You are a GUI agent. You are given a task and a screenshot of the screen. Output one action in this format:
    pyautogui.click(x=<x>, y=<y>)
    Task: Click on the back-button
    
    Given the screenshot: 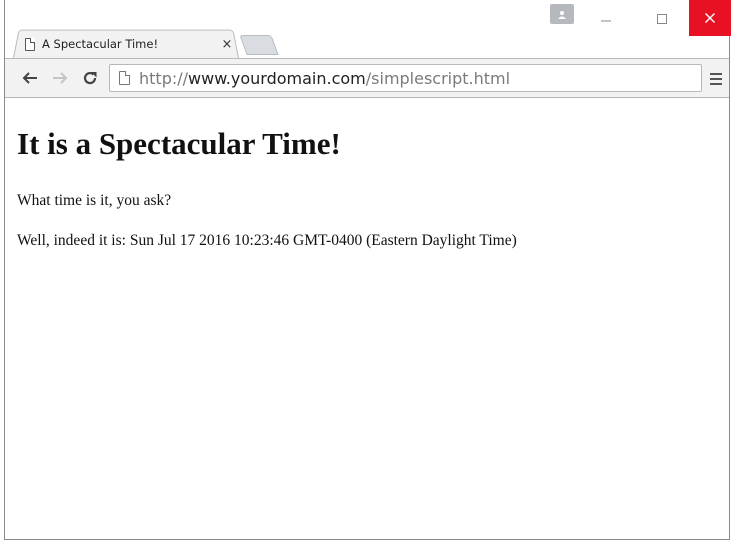 What is the action you would take?
    pyautogui.click(x=30, y=78)
    